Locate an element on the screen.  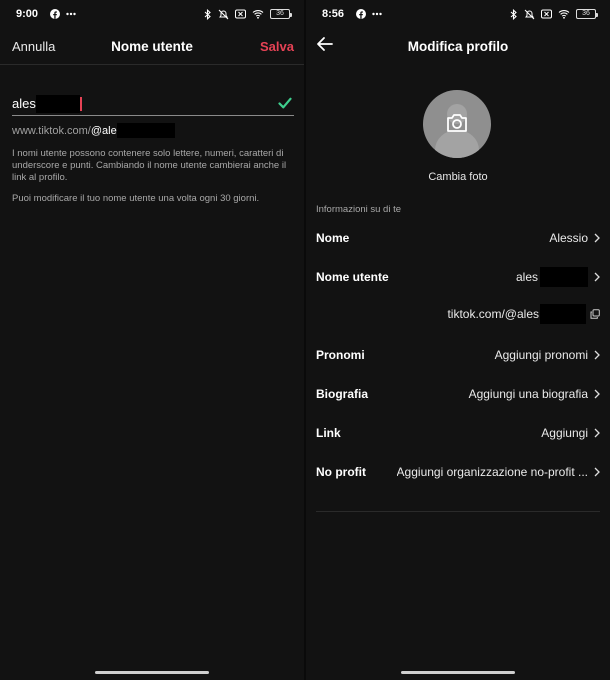
row-value: Aggiungi pronomi is located at coordinates (547, 355).